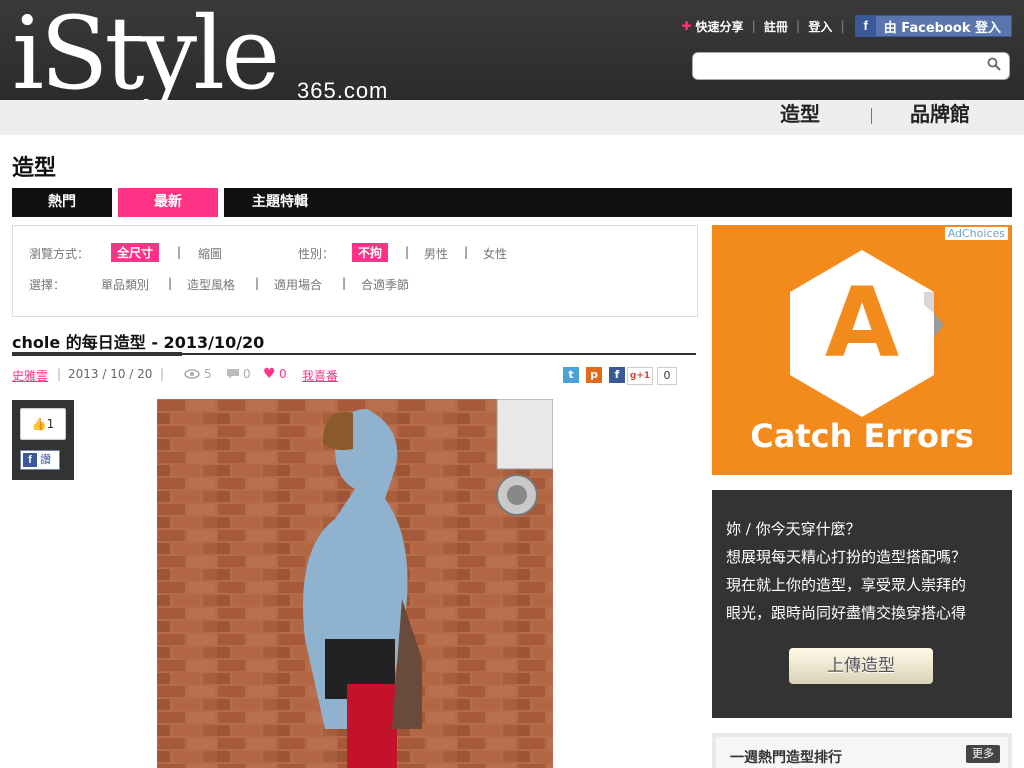  Describe the element at coordinates (846, 585) in the screenshot. I see `promo-line: 現在就上你的造型，享受眾人崇拜的` at that location.